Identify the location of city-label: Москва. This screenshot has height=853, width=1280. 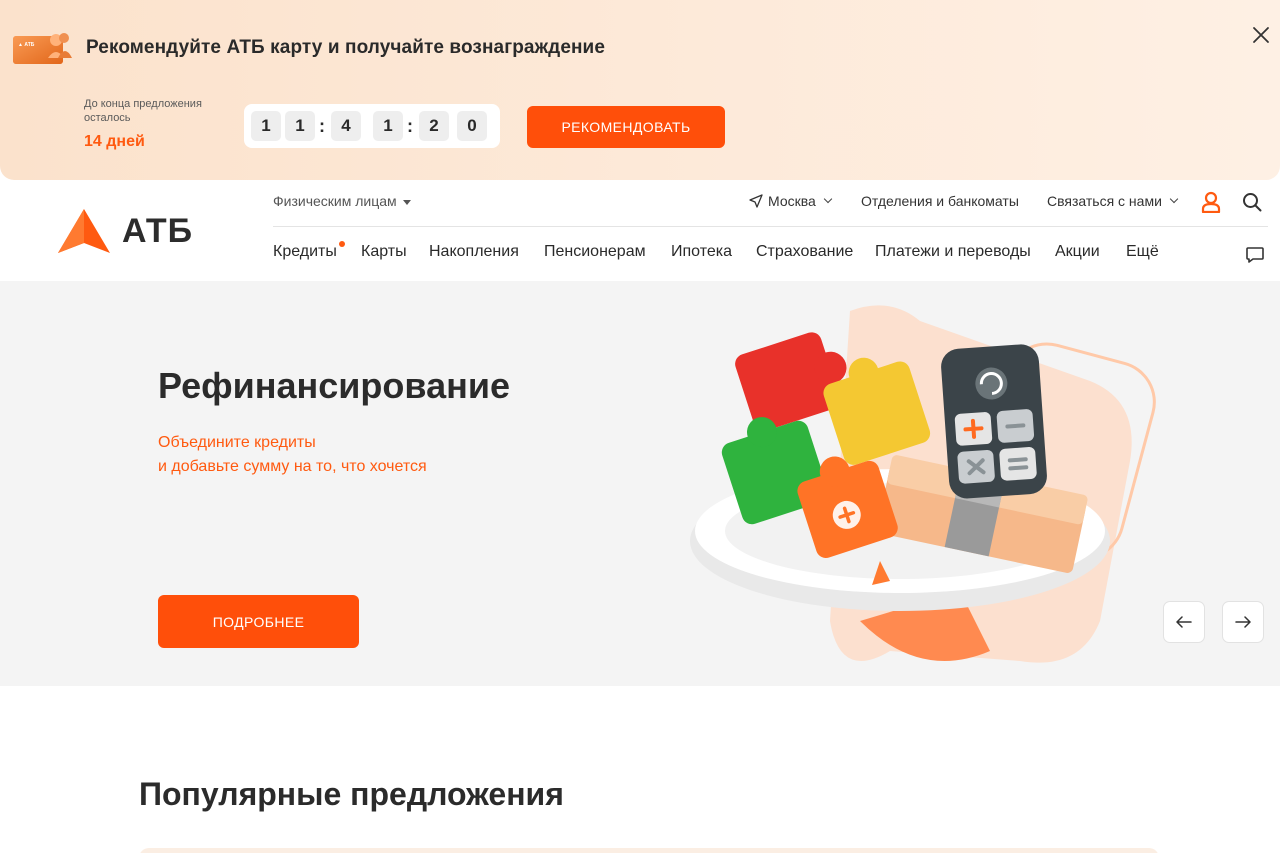
(792, 201).